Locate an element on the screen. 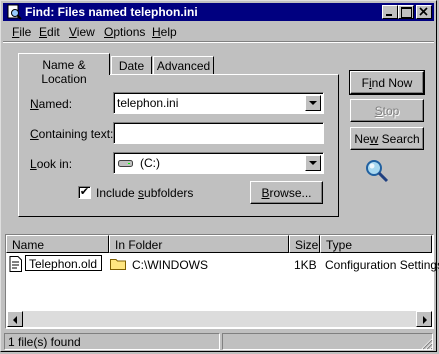 The height and width of the screenshot is (354, 439). named-dropdown-button is located at coordinates (313, 103).